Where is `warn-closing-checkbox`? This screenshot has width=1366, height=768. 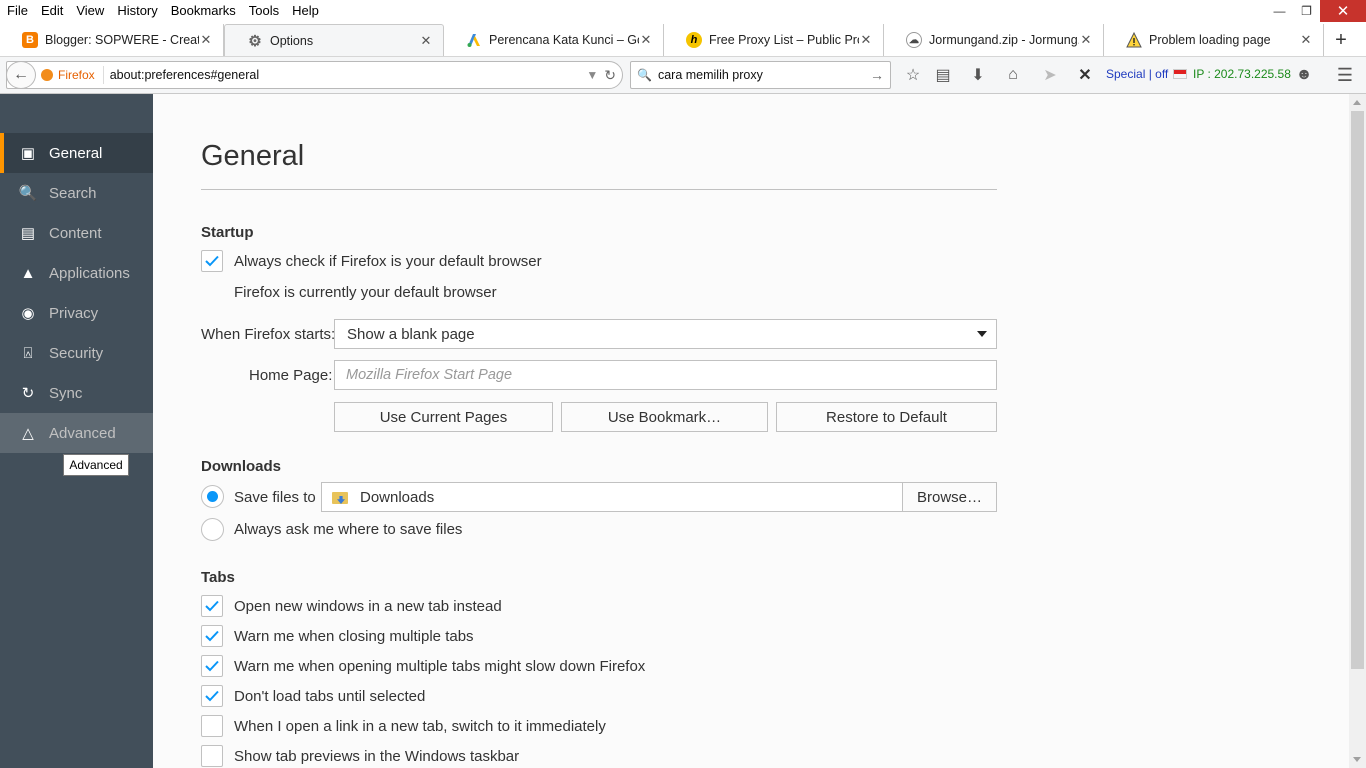
warn-closing-checkbox is located at coordinates (212, 636).